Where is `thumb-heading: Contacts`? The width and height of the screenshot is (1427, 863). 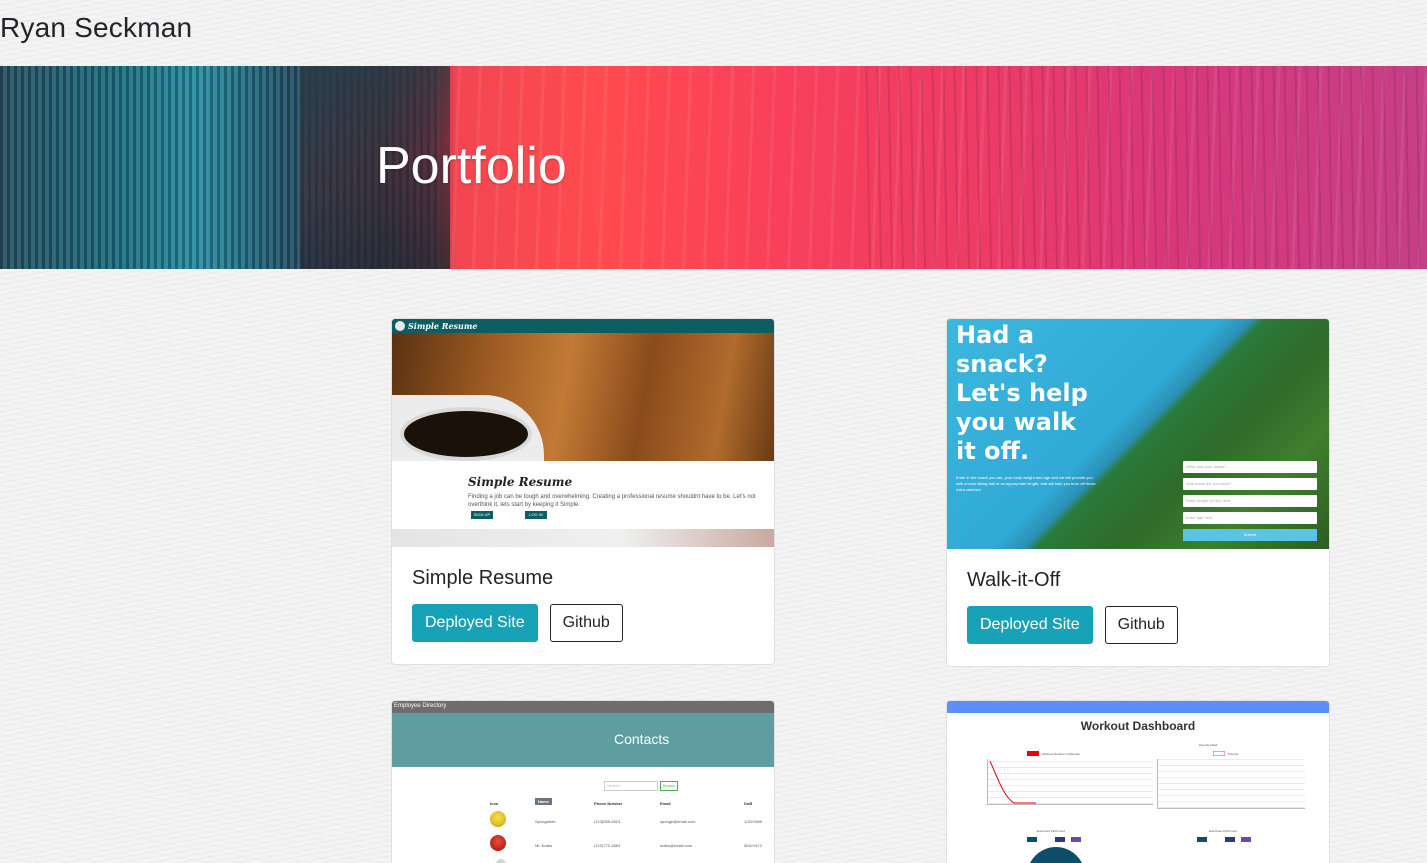
thumb-heading: Contacts is located at coordinates (642, 739).